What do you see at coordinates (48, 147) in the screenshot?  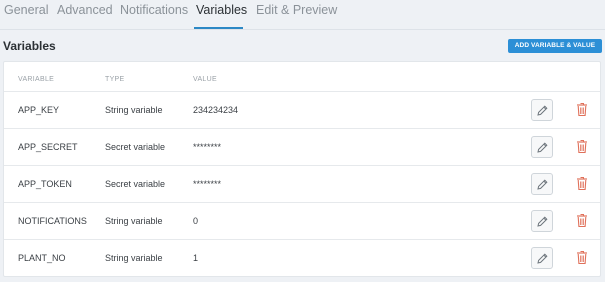 I see `variable-name: APP_SECRET` at bounding box center [48, 147].